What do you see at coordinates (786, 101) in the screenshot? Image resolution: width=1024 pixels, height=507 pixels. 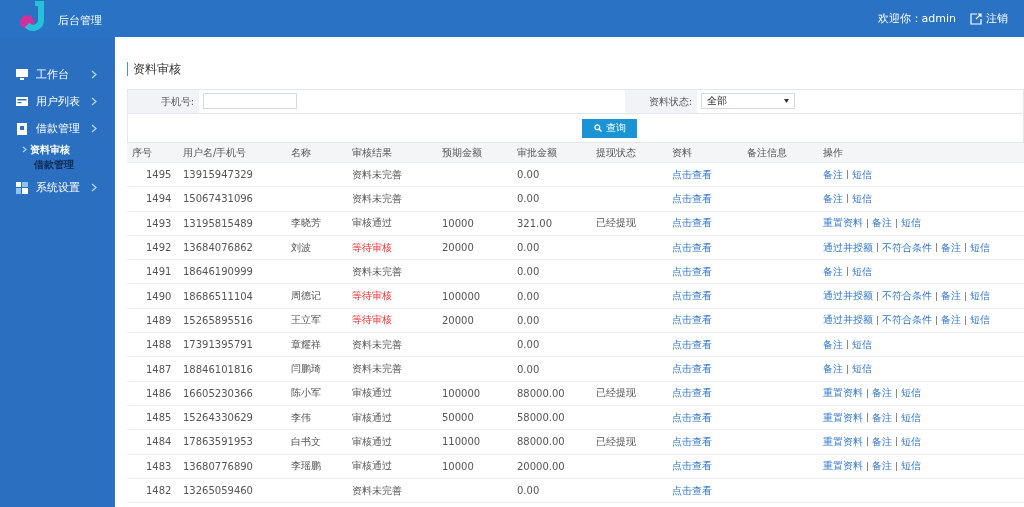 I see `caret-icon` at bounding box center [786, 101].